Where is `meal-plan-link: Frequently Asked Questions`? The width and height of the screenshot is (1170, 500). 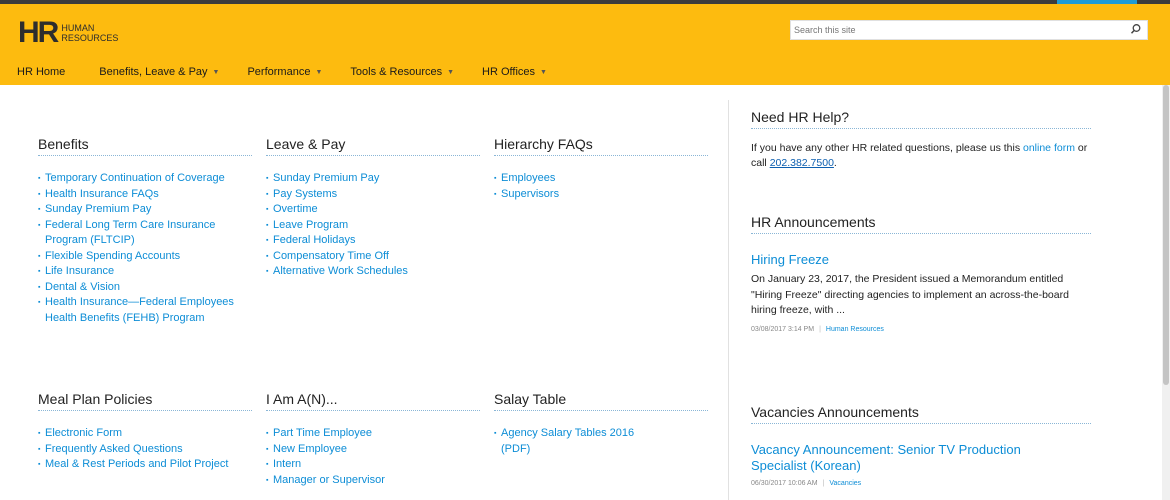 meal-plan-link: Frequently Asked Questions is located at coordinates (145, 450).